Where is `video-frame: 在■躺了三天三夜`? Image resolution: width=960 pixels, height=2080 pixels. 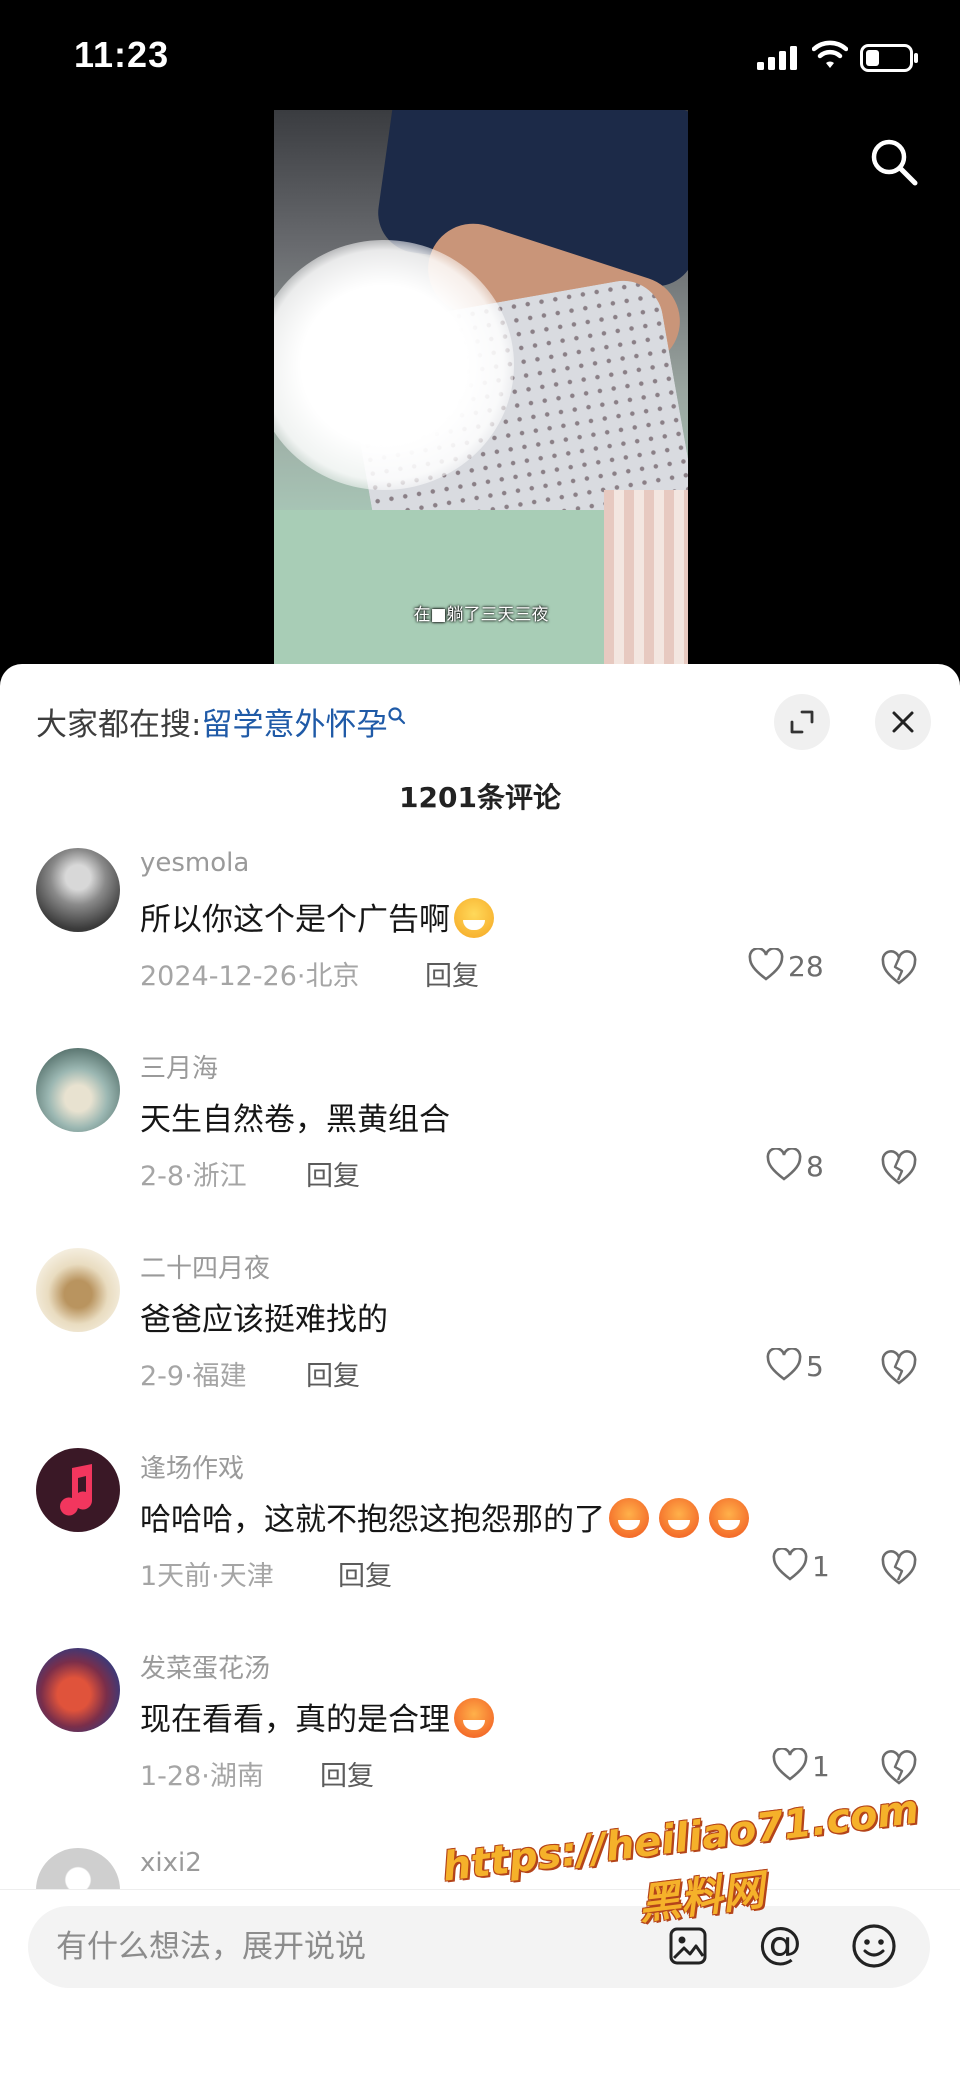 video-frame: 在■躺了三天三夜 is located at coordinates (481, 390).